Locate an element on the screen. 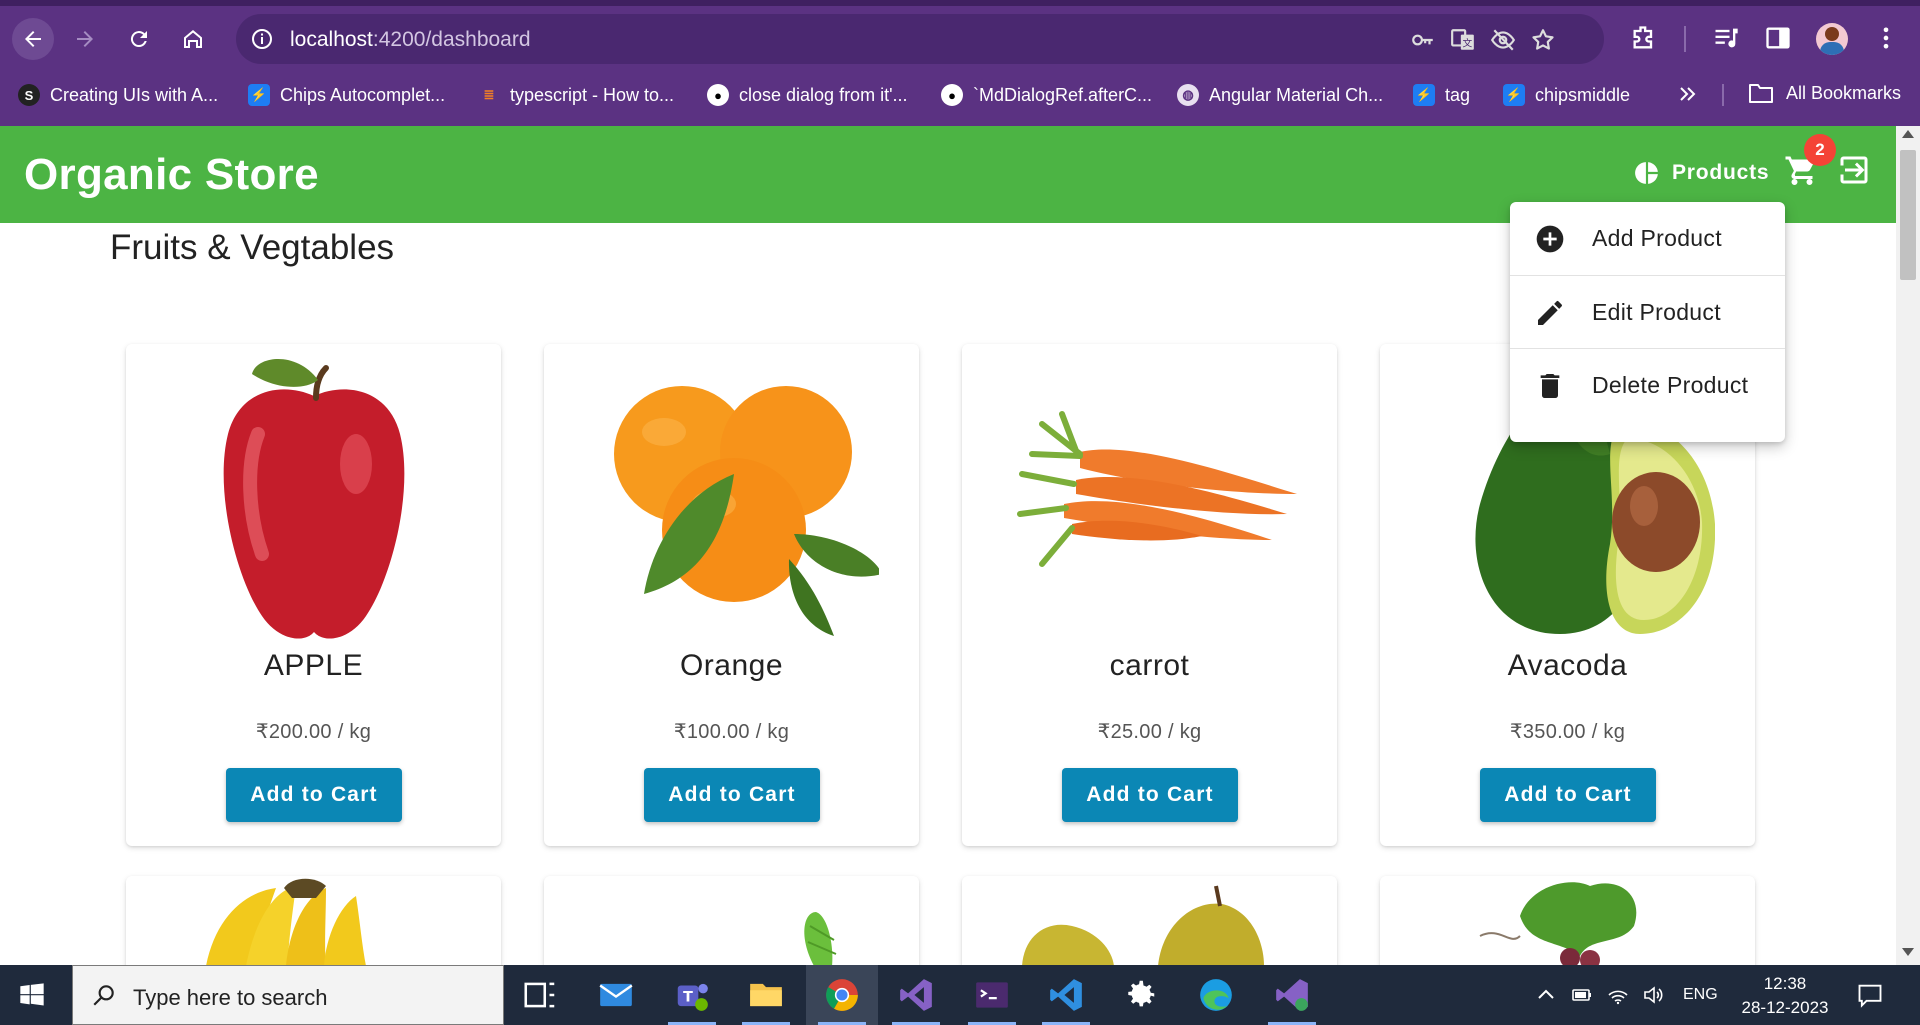  logout-icon is located at coordinates (1854, 170).